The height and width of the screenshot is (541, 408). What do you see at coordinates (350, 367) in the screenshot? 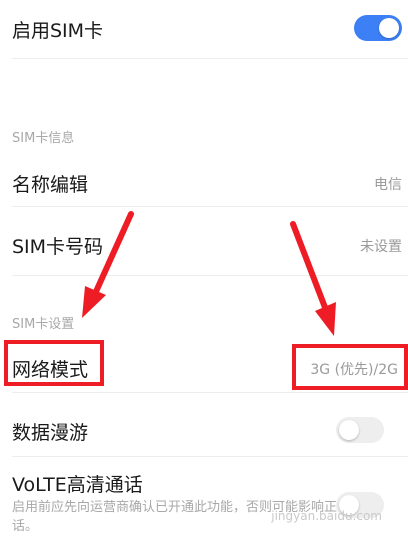
I see `annotation-box-network-value` at bounding box center [350, 367].